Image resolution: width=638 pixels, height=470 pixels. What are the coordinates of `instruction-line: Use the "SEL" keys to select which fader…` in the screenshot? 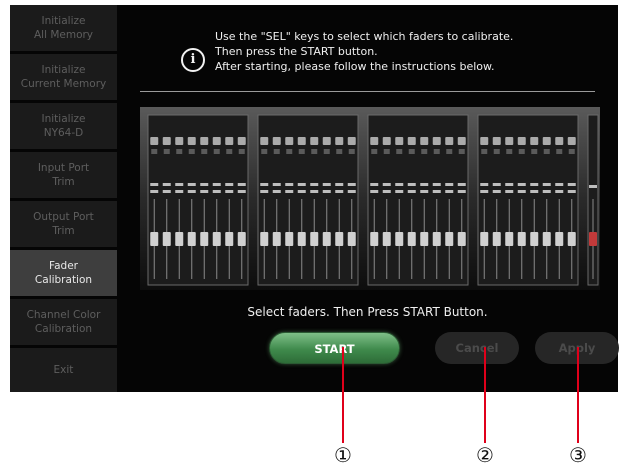 It's located at (364, 36).